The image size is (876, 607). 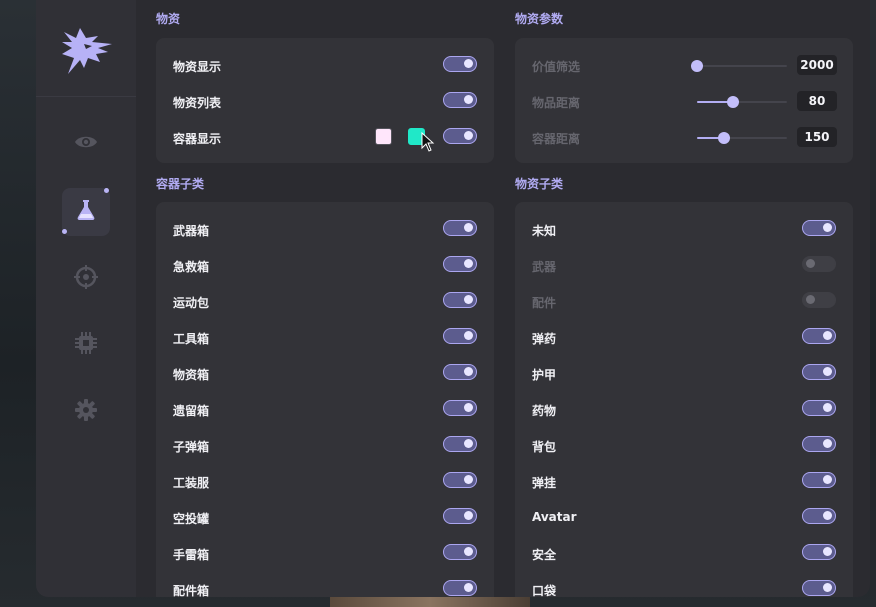 I want to click on list-item: 物品距离 80, so click(x=684, y=102).